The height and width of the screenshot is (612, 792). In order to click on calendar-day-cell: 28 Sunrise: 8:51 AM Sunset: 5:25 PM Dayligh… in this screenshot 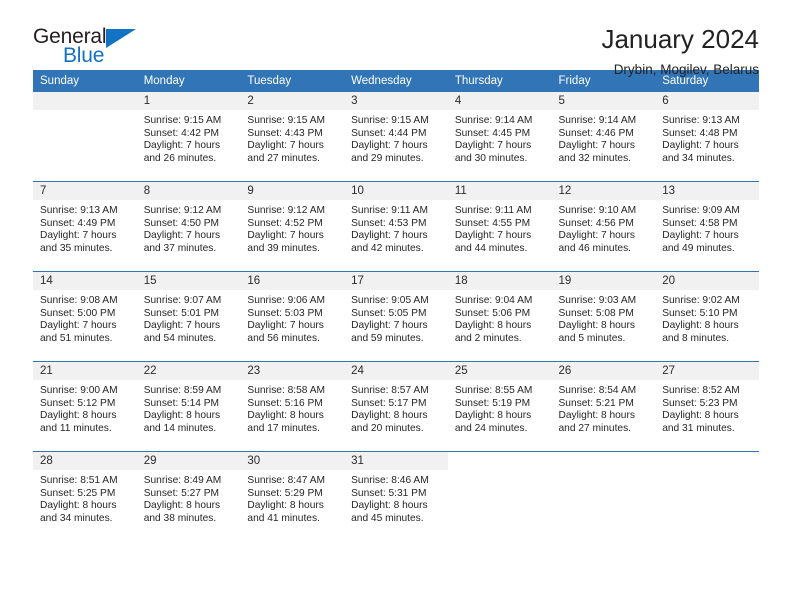, I will do `click(85, 496)`.